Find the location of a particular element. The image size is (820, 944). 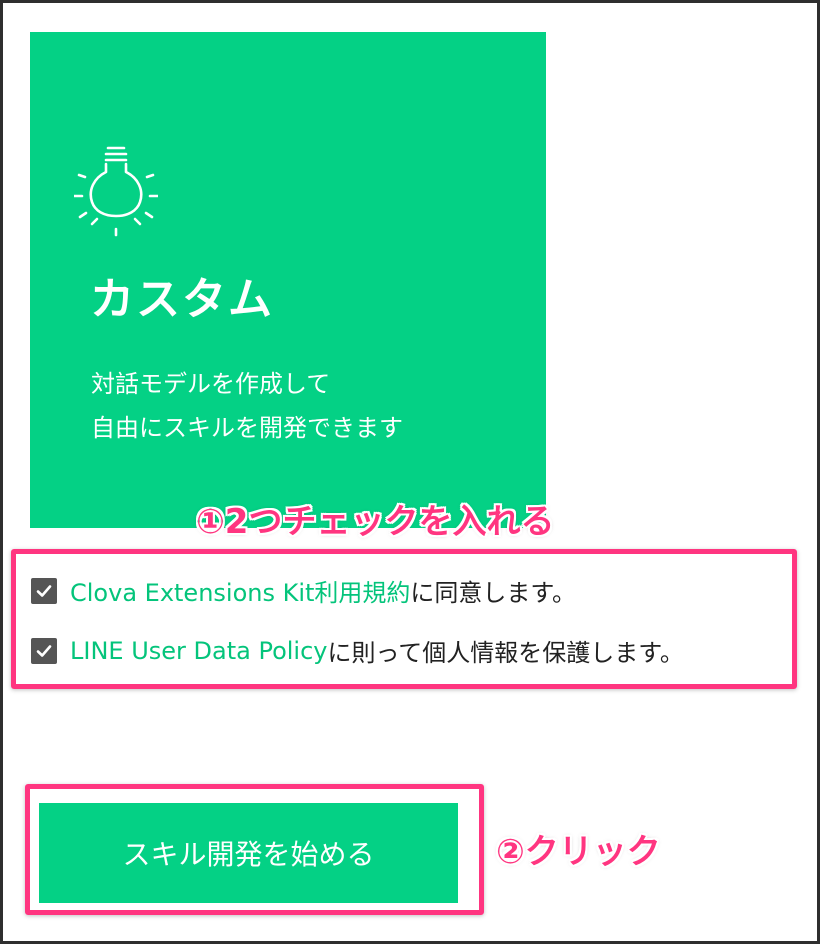

card-title: カスタム is located at coordinates (182, 299).